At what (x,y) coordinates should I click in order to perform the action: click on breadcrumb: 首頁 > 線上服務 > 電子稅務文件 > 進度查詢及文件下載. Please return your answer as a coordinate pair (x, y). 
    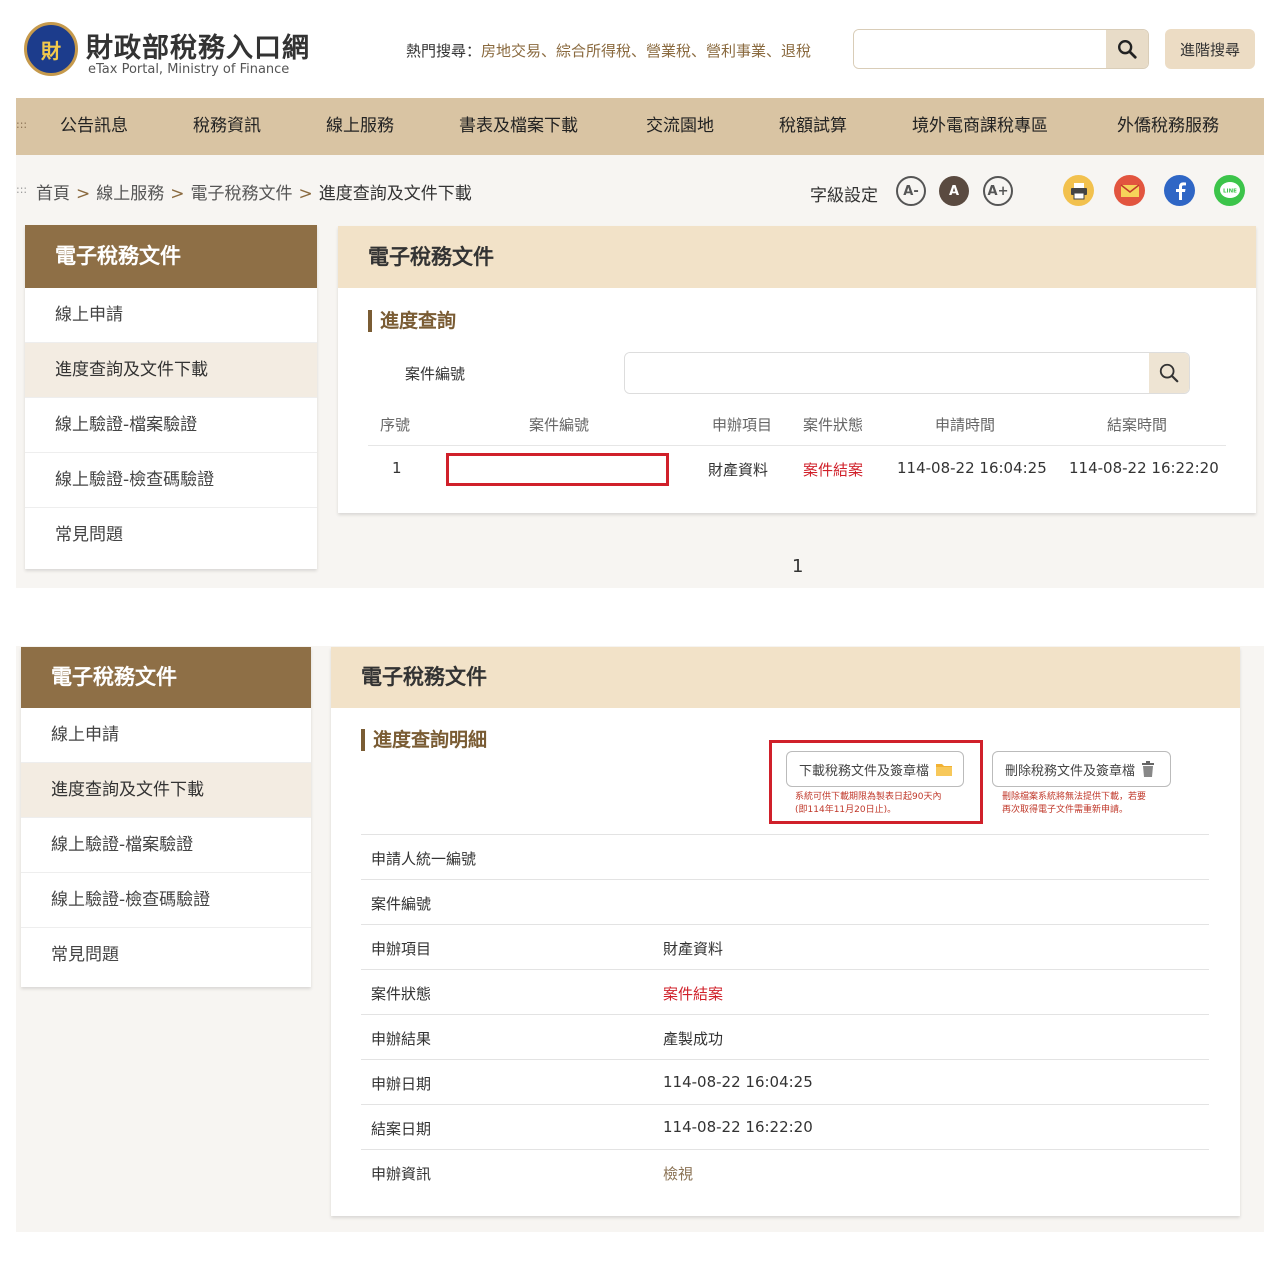
    Looking at the image, I should click on (254, 191).